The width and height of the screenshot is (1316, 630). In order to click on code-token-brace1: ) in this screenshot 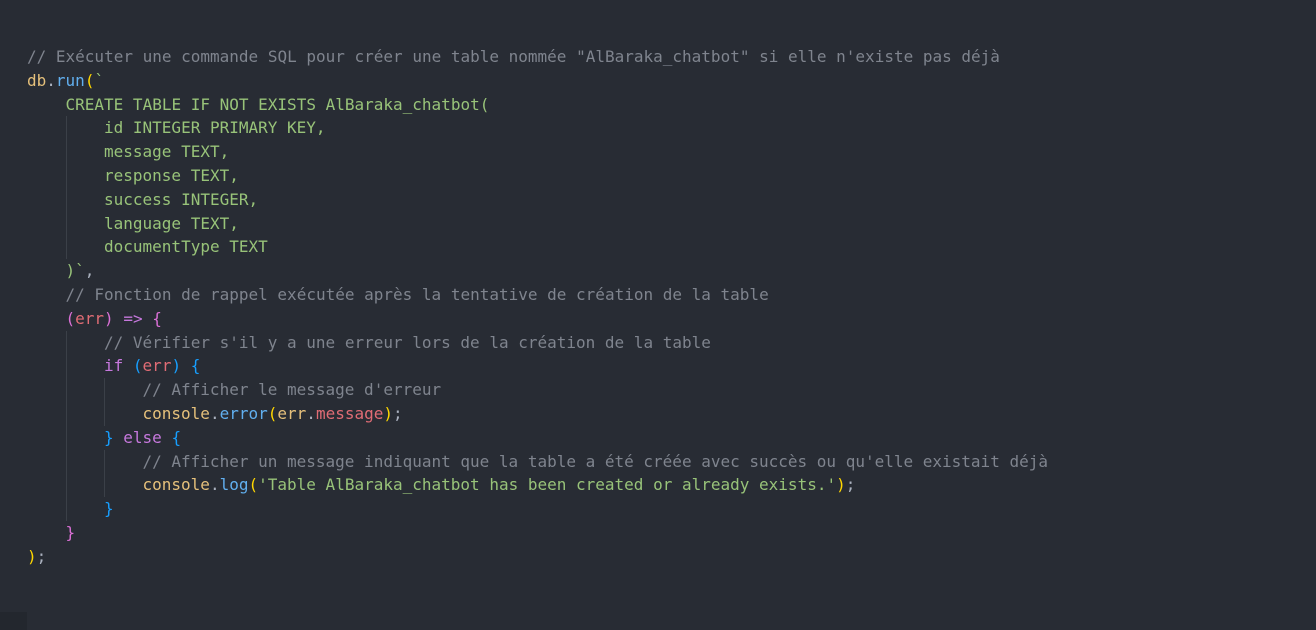, I will do `click(109, 318)`.